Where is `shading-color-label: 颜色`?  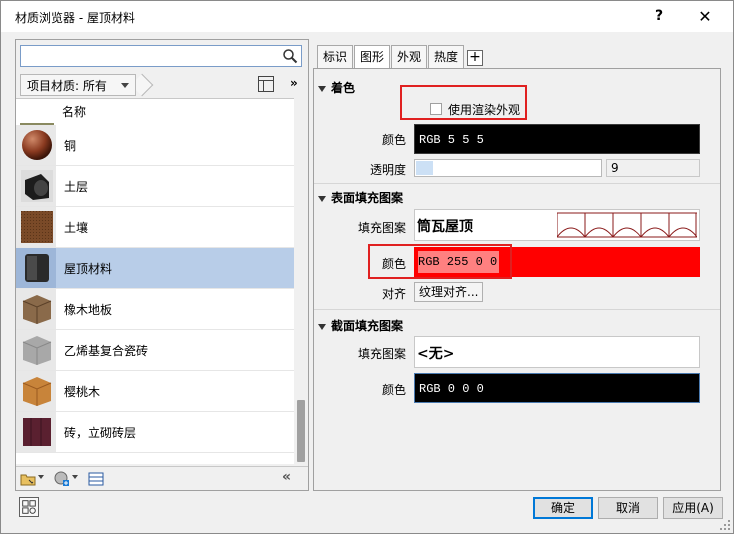
shading-color-label: 颜色 is located at coordinates (393, 140).